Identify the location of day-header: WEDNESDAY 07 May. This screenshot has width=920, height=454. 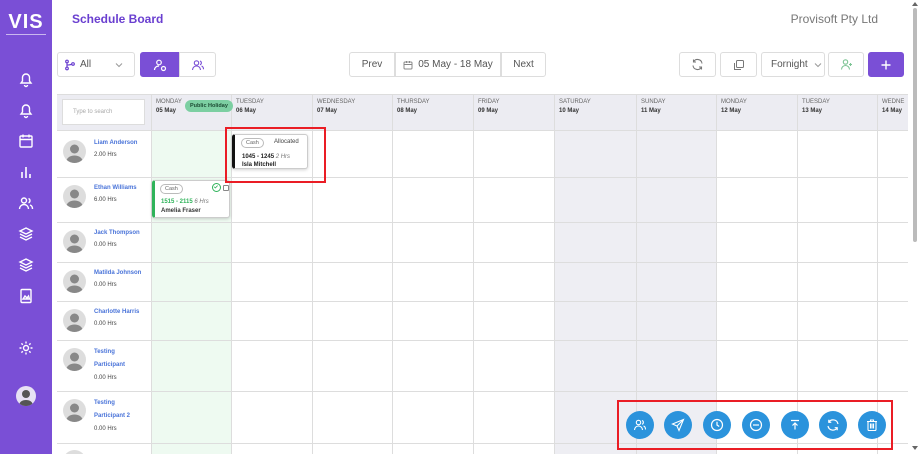
(333, 113).